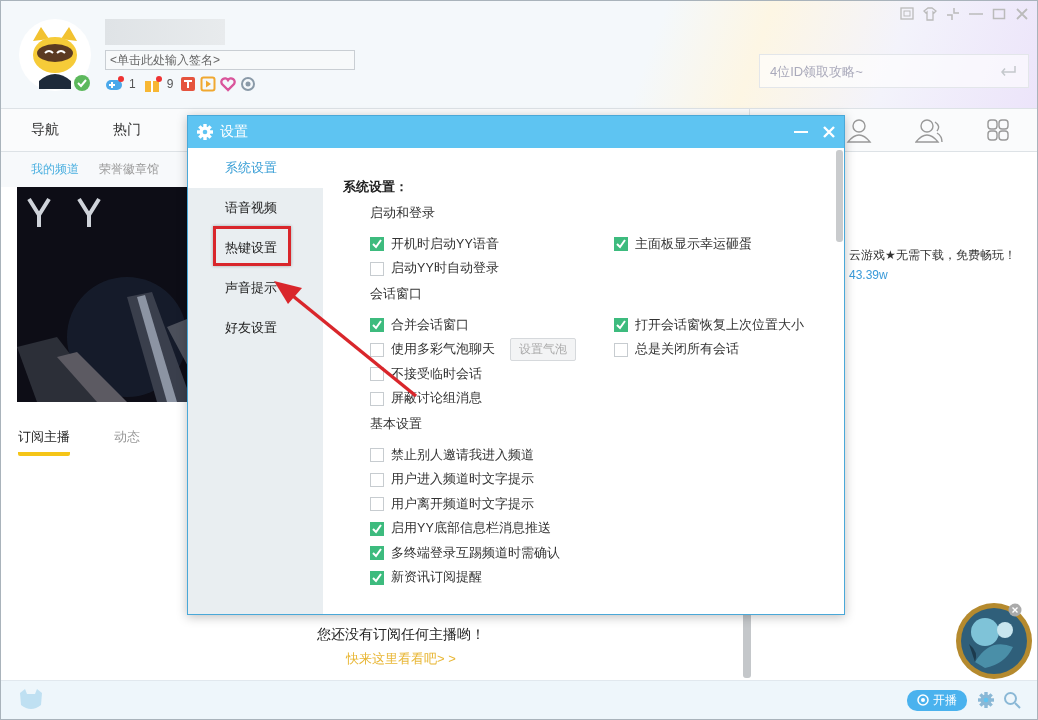 This screenshot has width=1038, height=720. What do you see at coordinates (234, 132) in the screenshot?
I see `dialog-title: 设置` at bounding box center [234, 132].